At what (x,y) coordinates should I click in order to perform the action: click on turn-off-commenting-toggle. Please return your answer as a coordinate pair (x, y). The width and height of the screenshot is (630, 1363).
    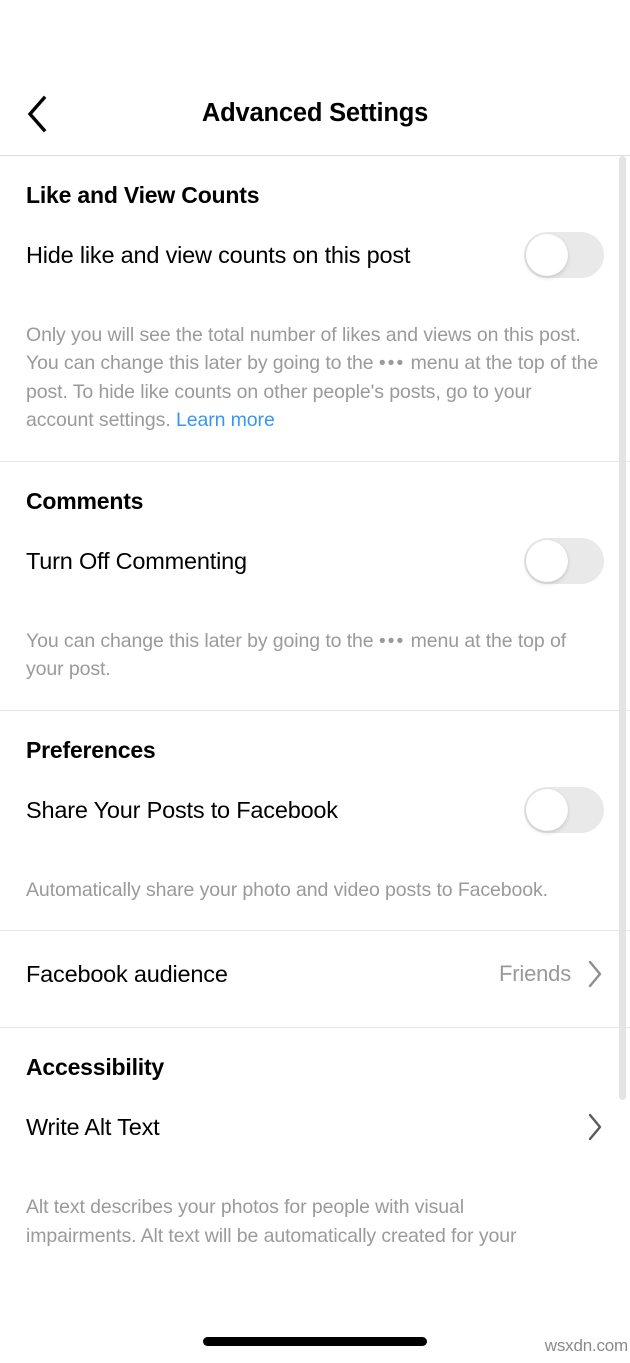
    Looking at the image, I should click on (564, 560).